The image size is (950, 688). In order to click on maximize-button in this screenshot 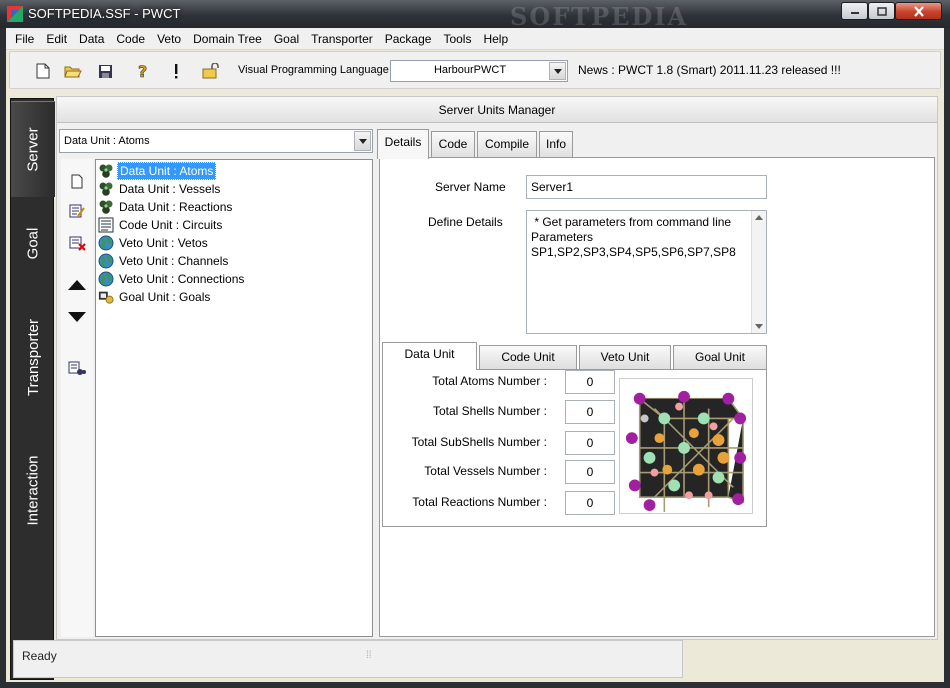, I will do `click(881, 11)`.